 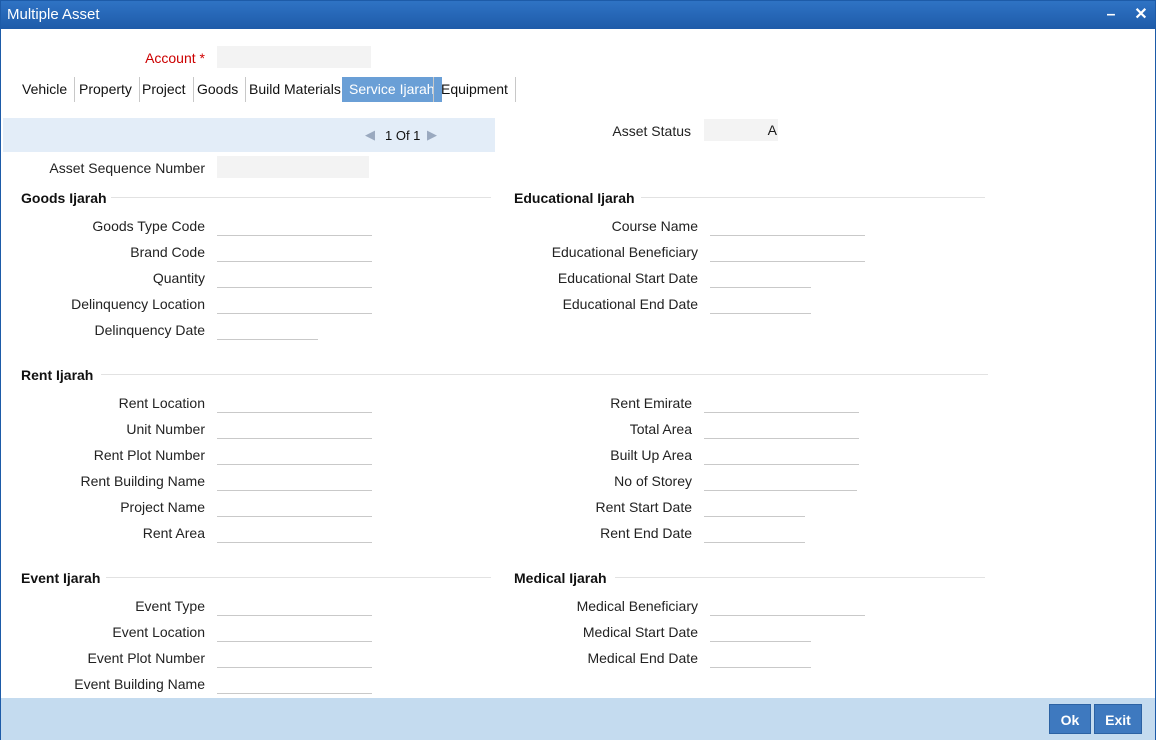 I want to click on goods-type-code-input, so click(x=294, y=225).